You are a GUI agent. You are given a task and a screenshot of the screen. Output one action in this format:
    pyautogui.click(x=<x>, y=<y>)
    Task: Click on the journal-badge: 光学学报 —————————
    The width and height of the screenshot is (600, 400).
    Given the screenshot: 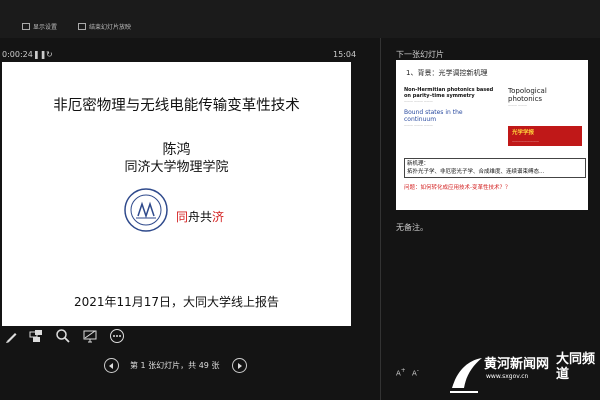 What is the action you would take?
    pyautogui.click(x=545, y=136)
    